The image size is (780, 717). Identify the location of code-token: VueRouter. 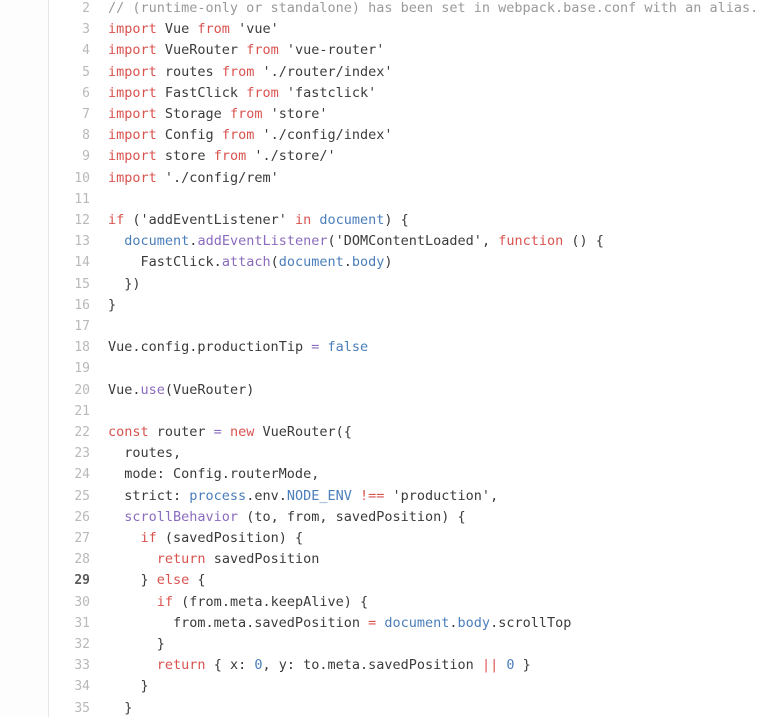
(201, 50).